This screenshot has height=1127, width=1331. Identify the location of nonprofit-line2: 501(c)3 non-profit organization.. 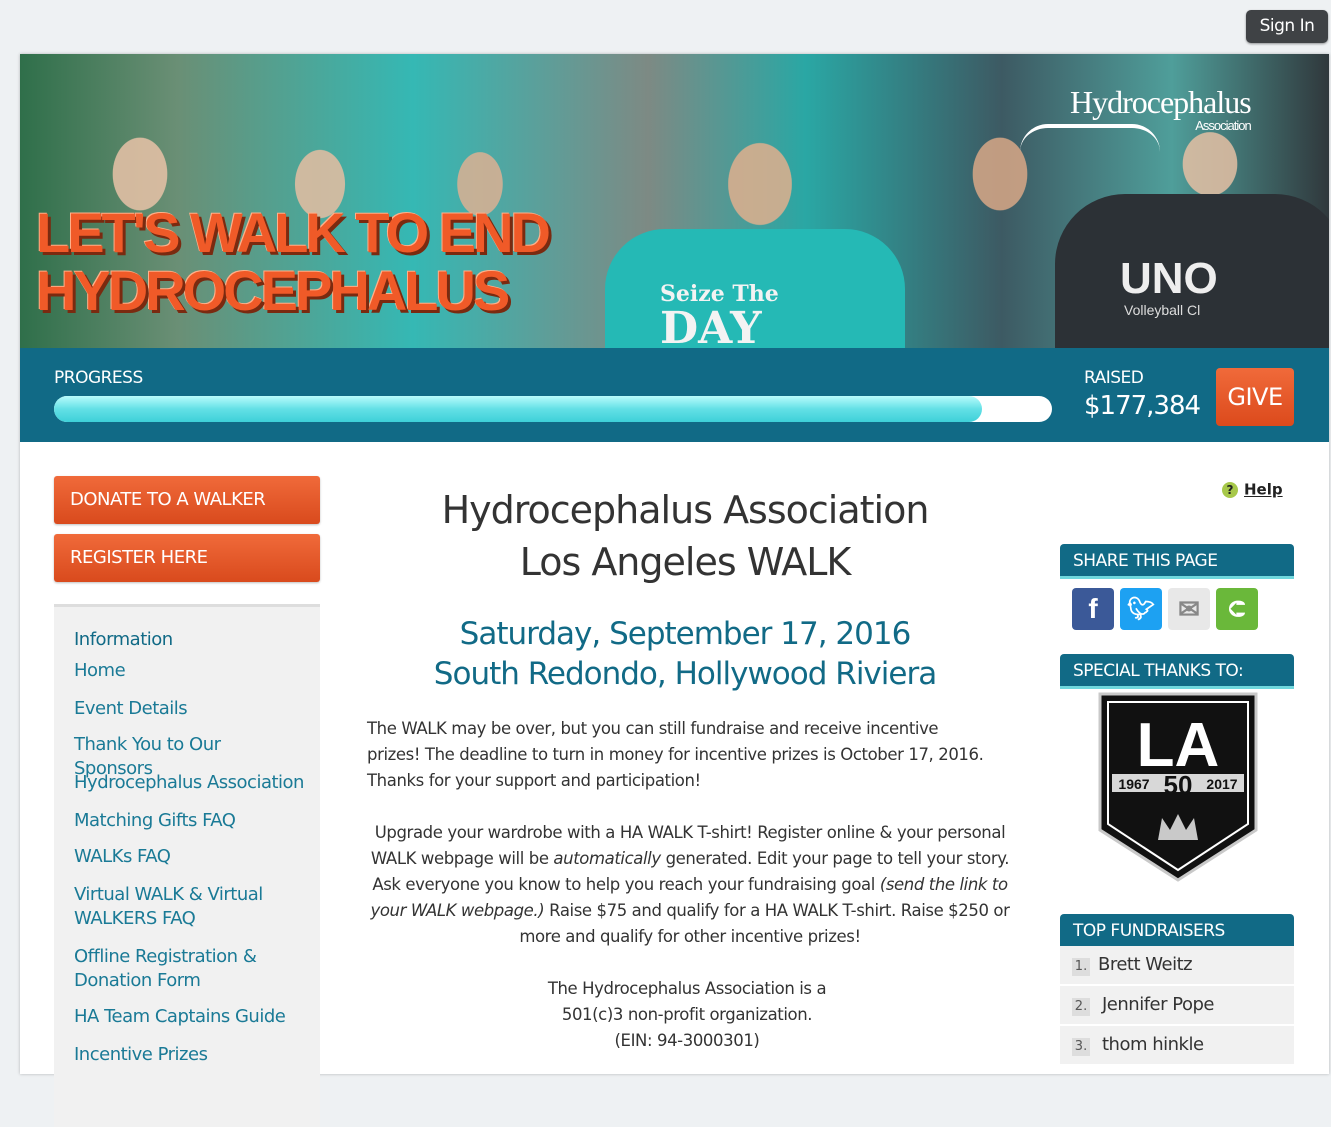
(687, 1014).